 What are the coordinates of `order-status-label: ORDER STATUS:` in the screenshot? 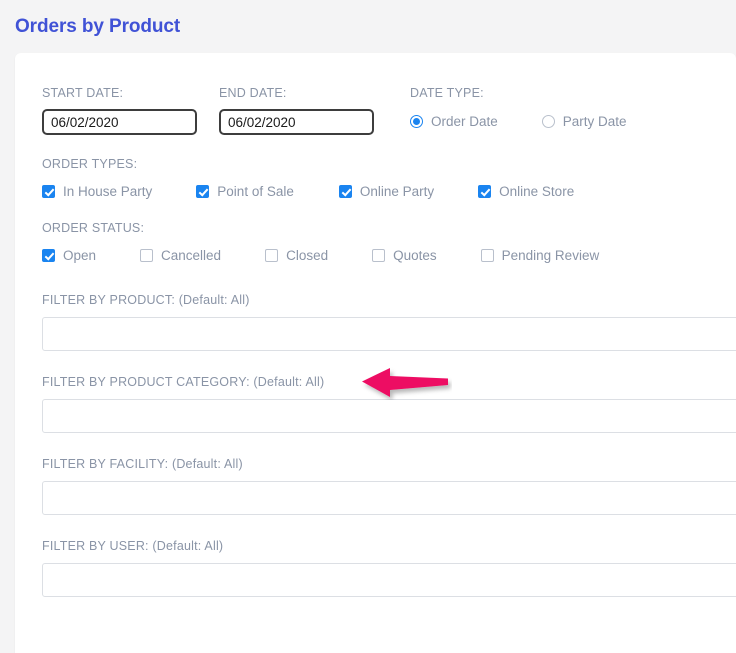 It's located at (93, 228).